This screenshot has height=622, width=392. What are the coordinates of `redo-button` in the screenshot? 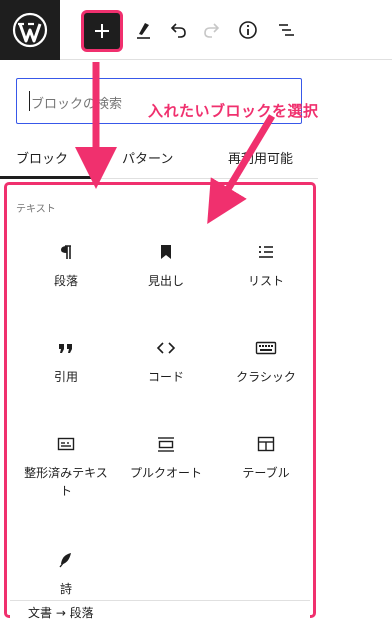 It's located at (212, 30).